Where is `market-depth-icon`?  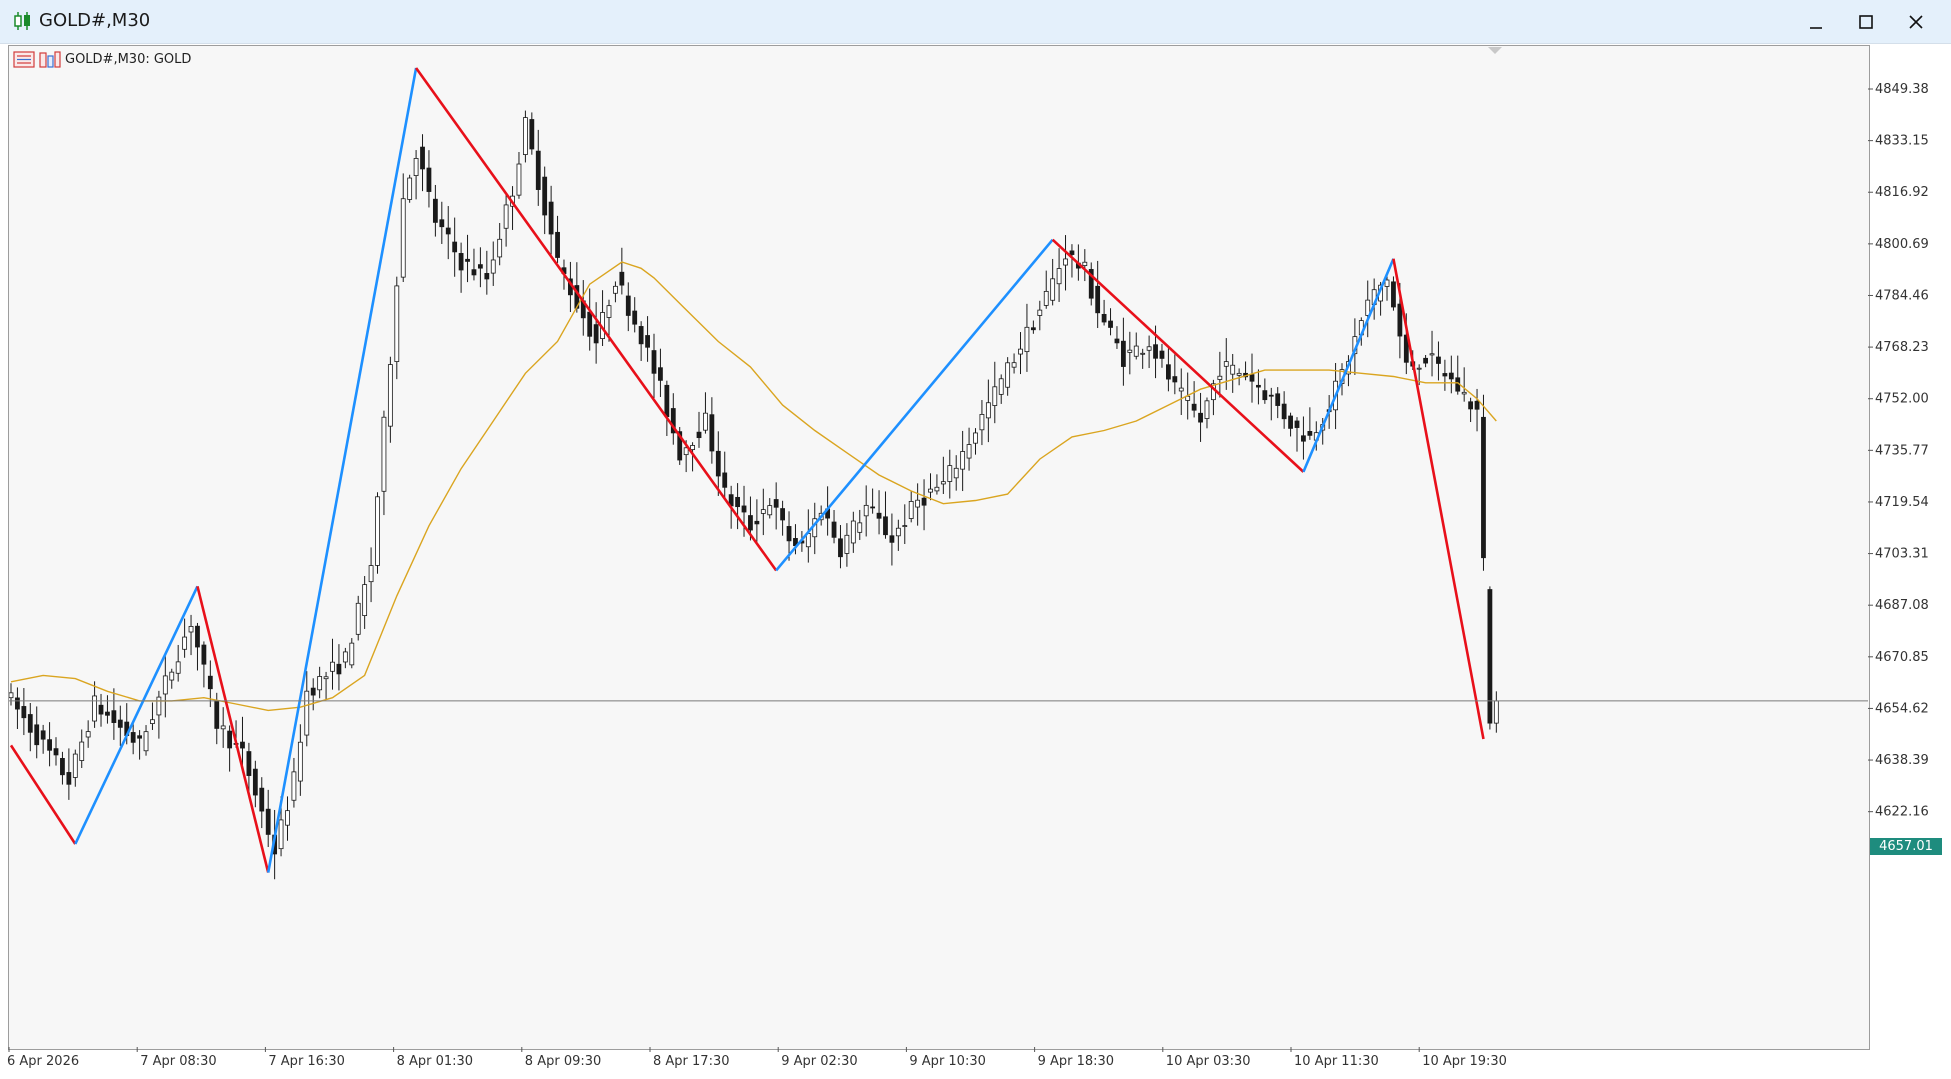 market-depth-icon is located at coordinates (50, 59).